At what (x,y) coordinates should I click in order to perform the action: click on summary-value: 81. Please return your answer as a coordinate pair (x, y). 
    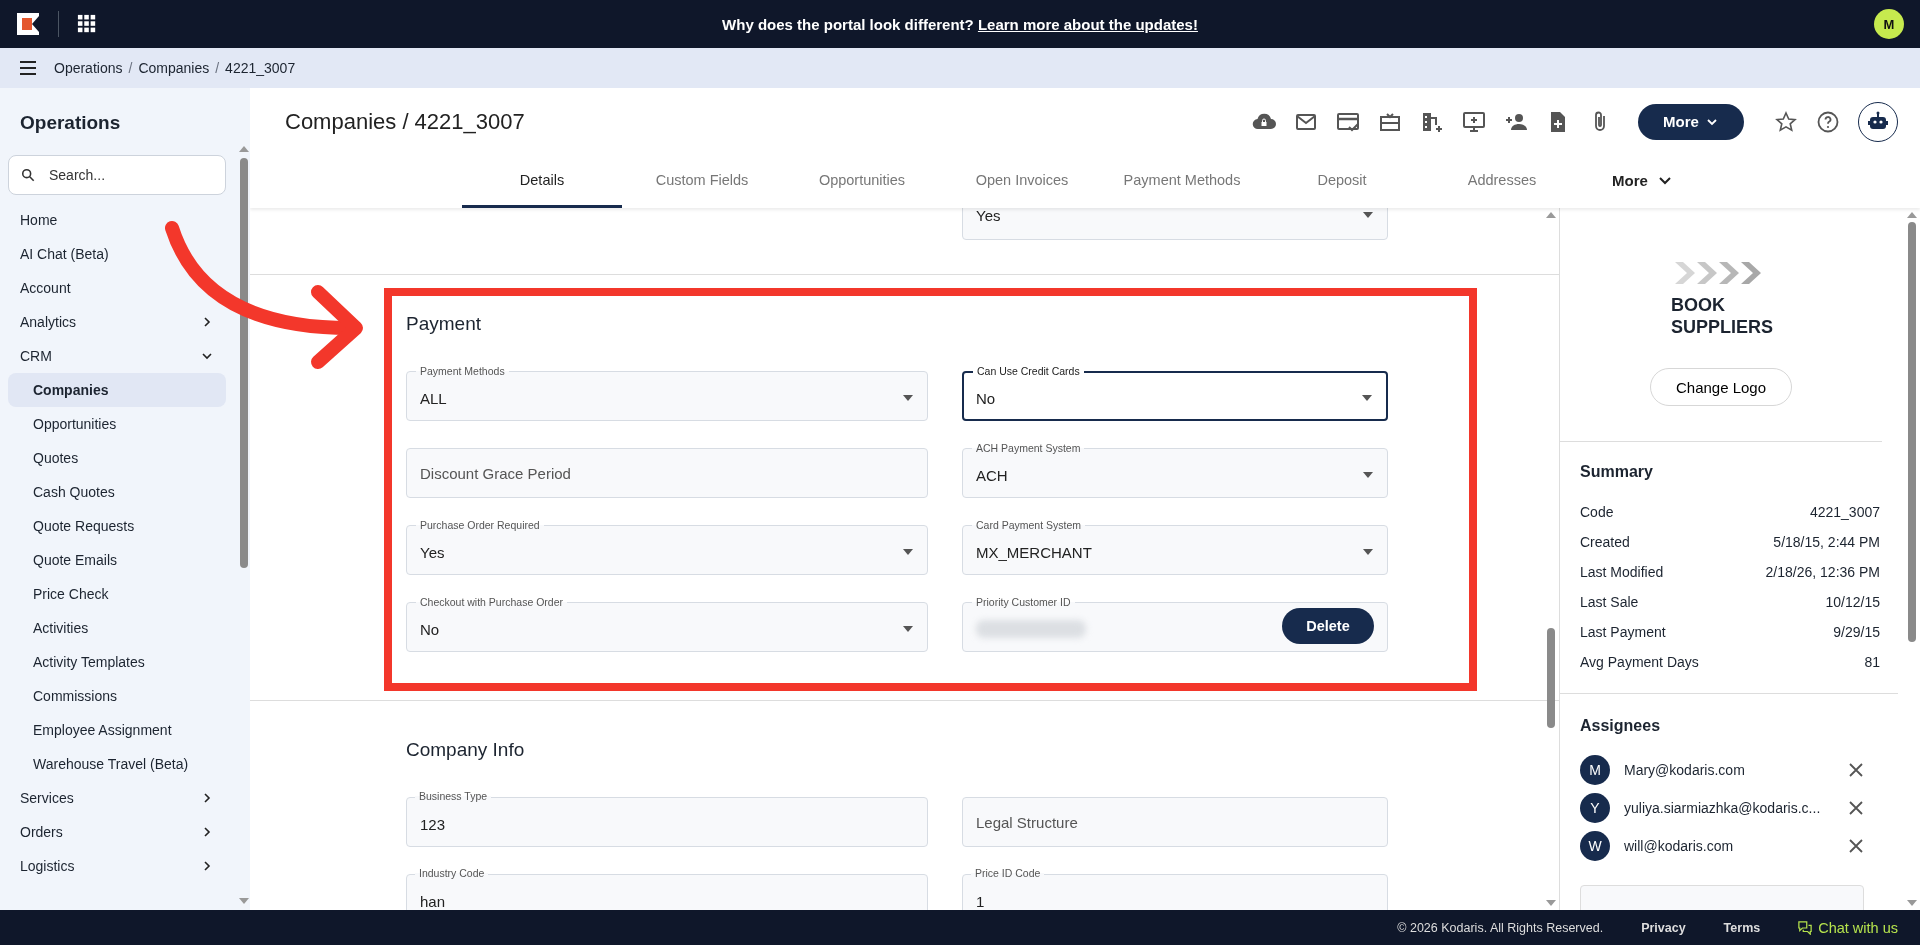
    Looking at the image, I should click on (1872, 662).